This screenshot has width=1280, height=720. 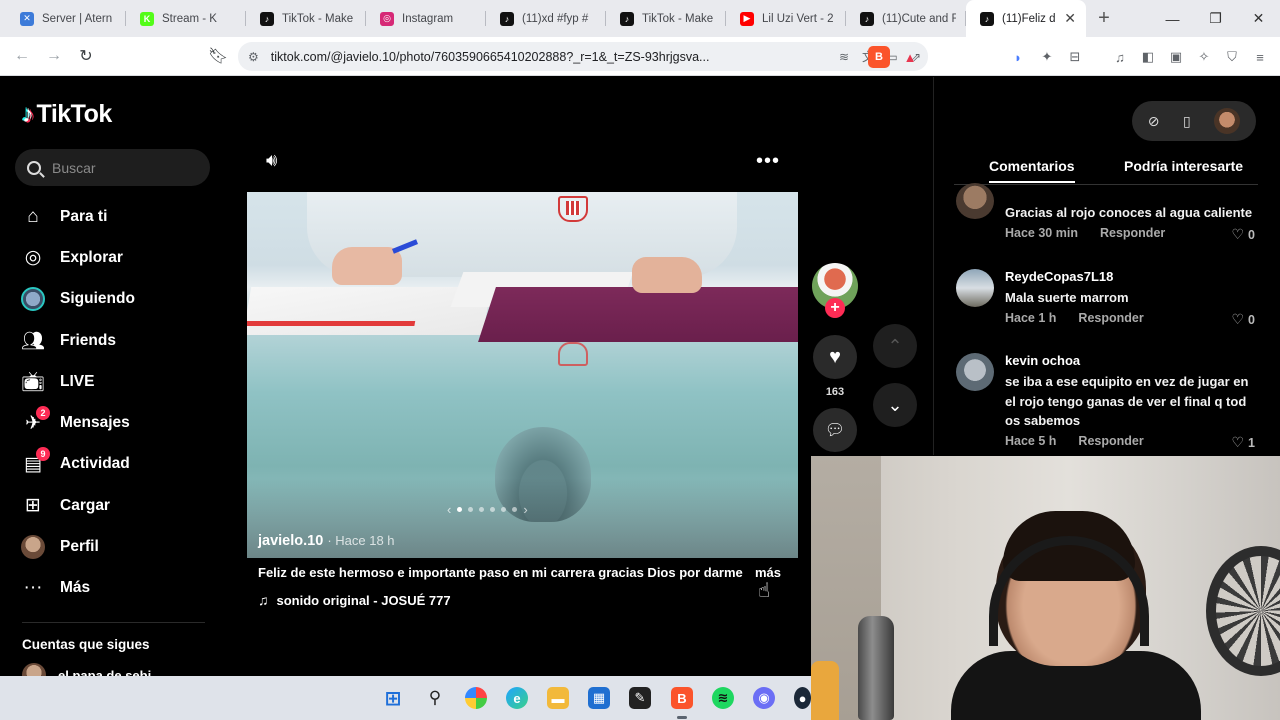 What do you see at coordinates (67, 114) in the screenshot?
I see `tiktok-logo: ♪ TikTok` at bounding box center [67, 114].